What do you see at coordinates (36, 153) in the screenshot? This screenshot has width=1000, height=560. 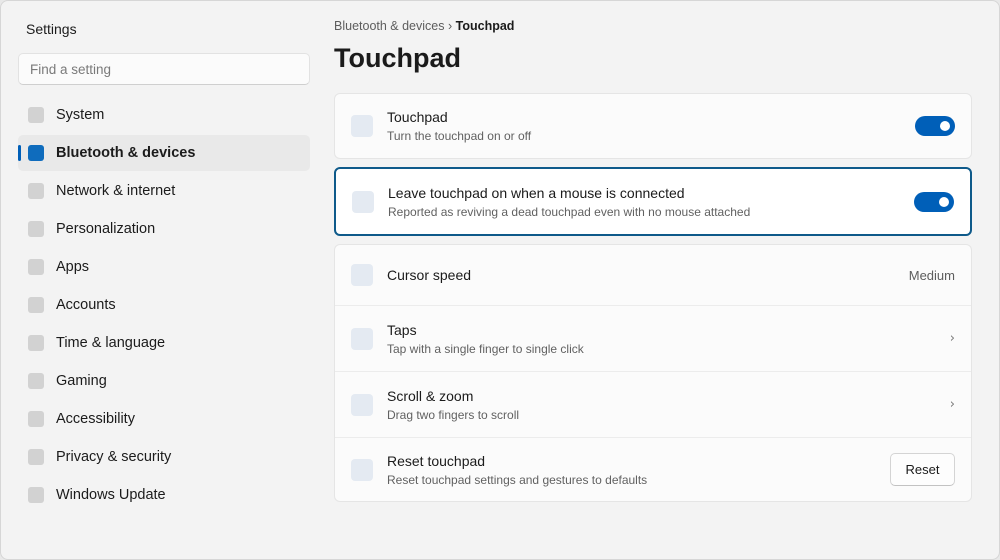 I see `bluetooth-icon` at bounding box center [36, 153].